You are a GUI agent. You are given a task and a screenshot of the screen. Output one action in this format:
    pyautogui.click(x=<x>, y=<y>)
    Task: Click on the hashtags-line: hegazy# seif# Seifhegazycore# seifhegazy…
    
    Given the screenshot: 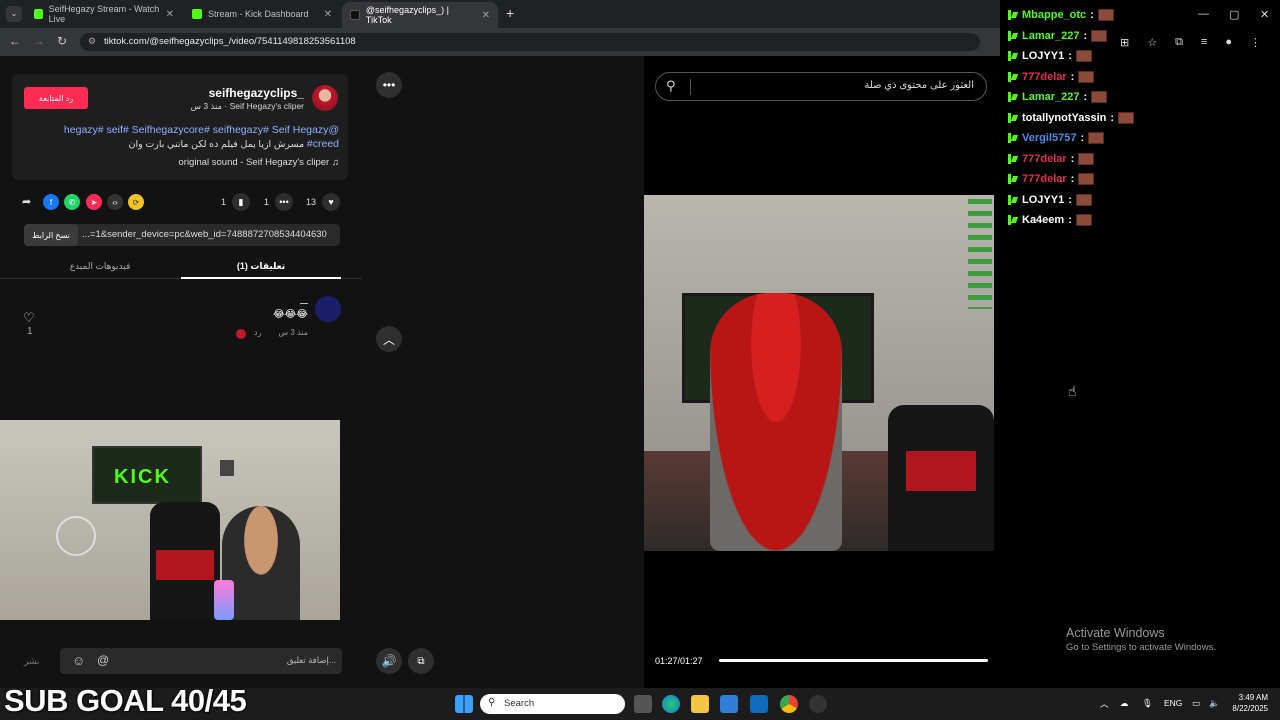 What is the action you would take?
    pyautogui.click(x=181, y=130)
    